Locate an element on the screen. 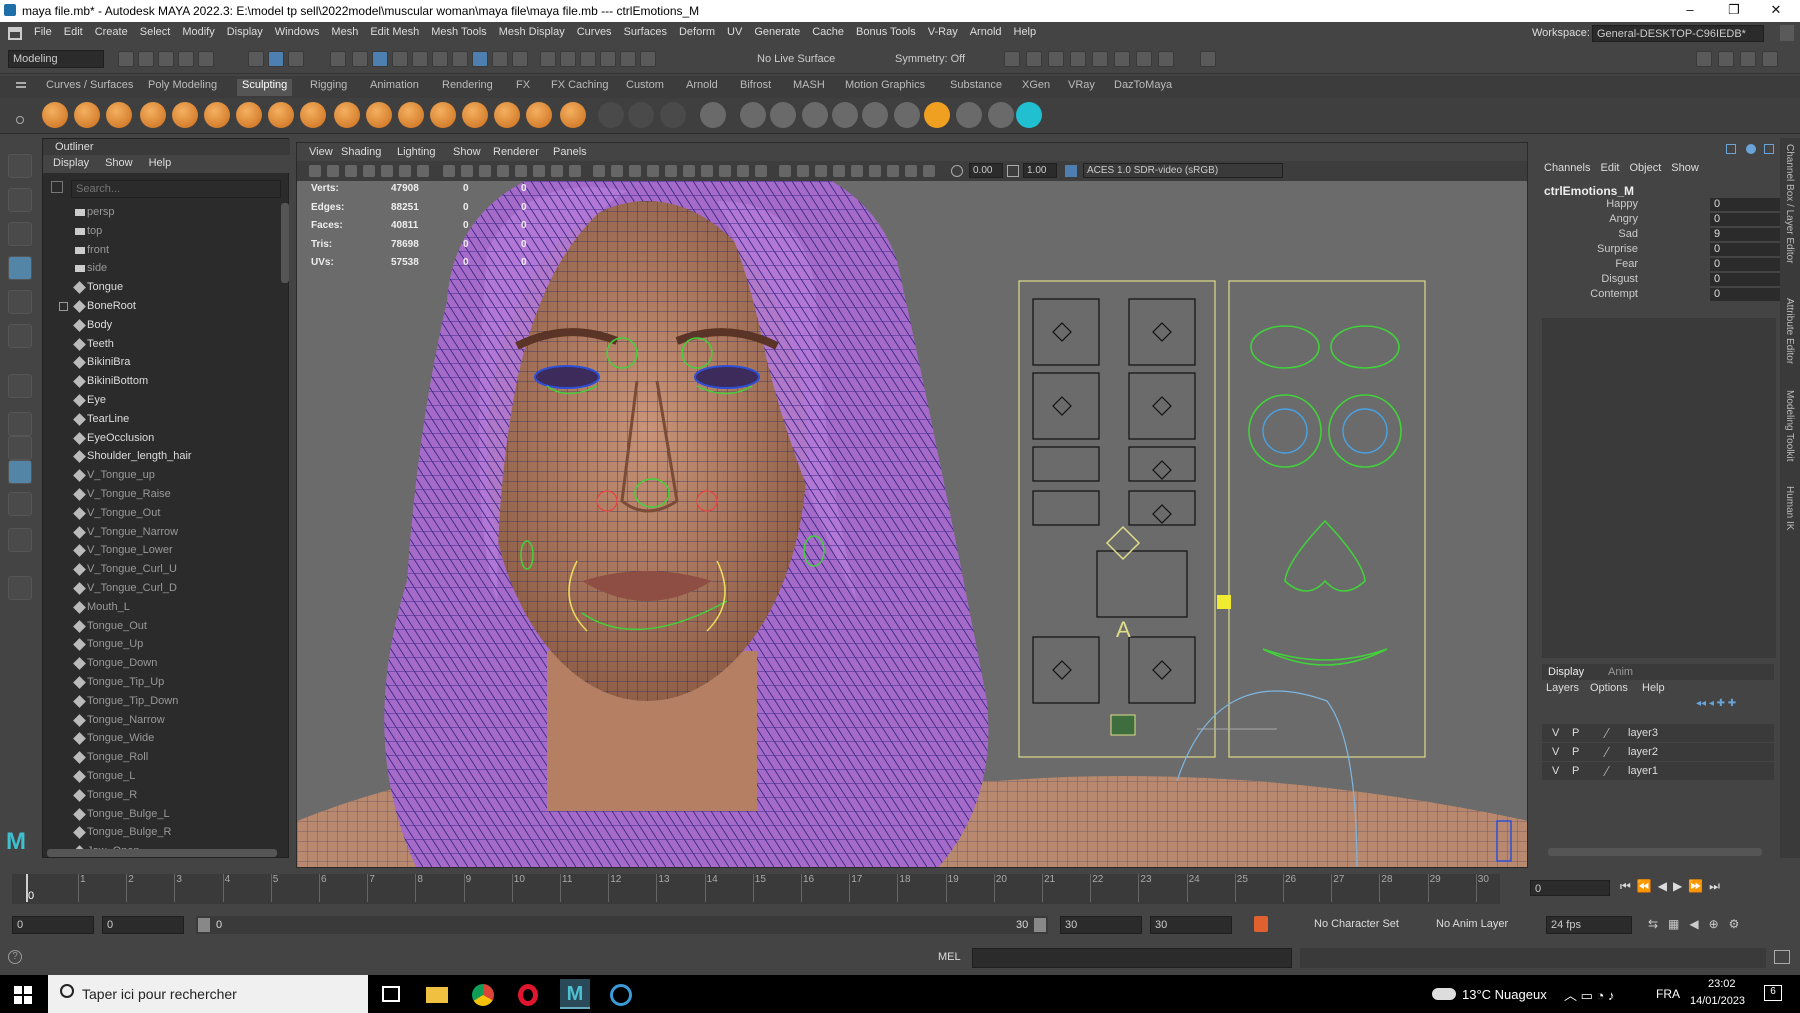 The height and width of the screenshot is (1013, 1800). playback-options-icons: ⇆▦◀⊕⚙ is located at coordinates (1698, 924).